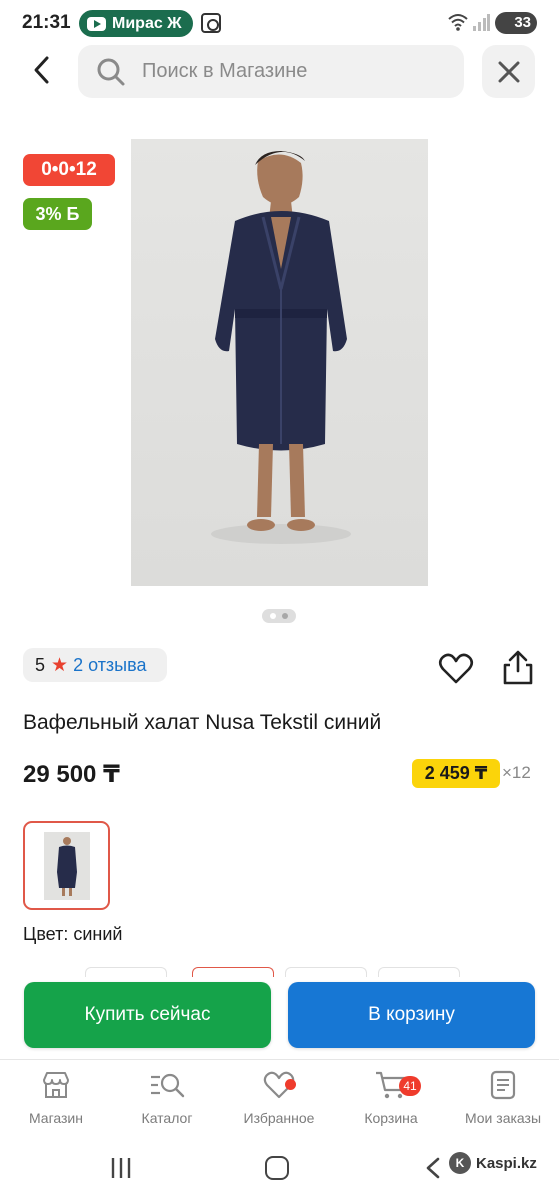  I want to click on pagination-dot, so click(285, 616).